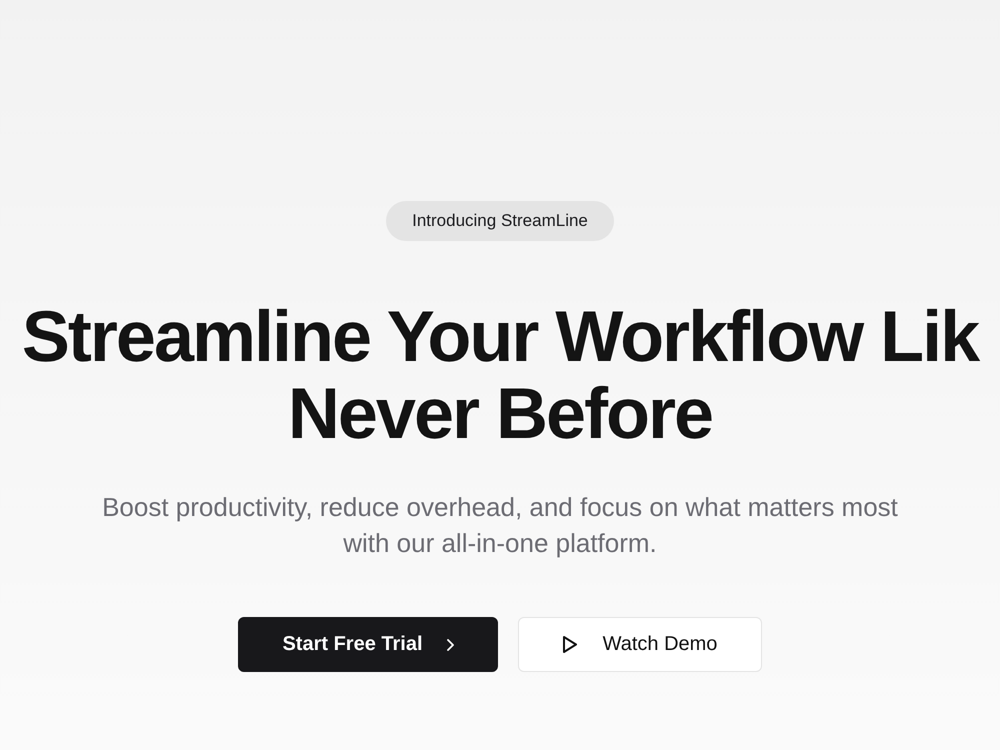 The height and width of the screenshot is (750, 1000). I want to click on hero-subtitle: Boost productivity, reduce overhead, and focus on what matters most with our all-in-one platform., so click(500, 525).